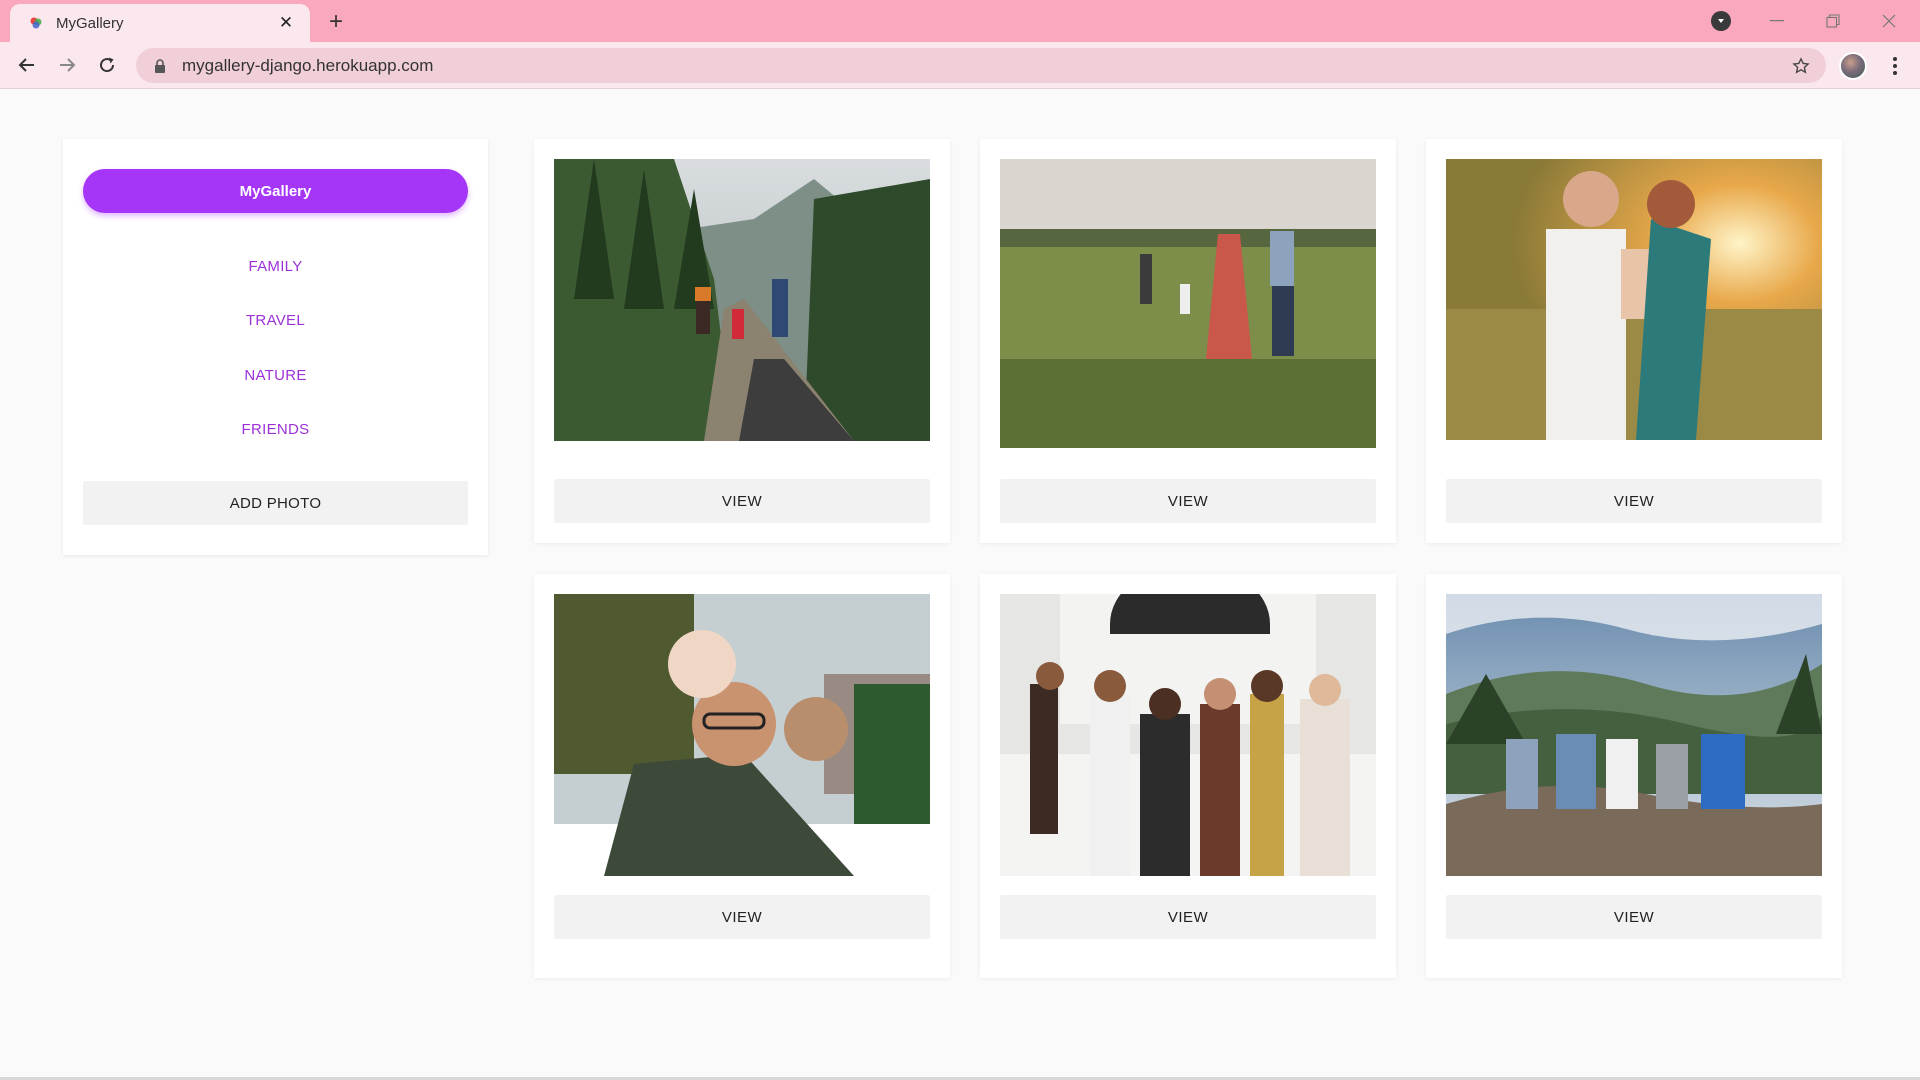 This screenshot has width=1920, height=1080. I want to click on window-close-icon, so click(1889, 21).